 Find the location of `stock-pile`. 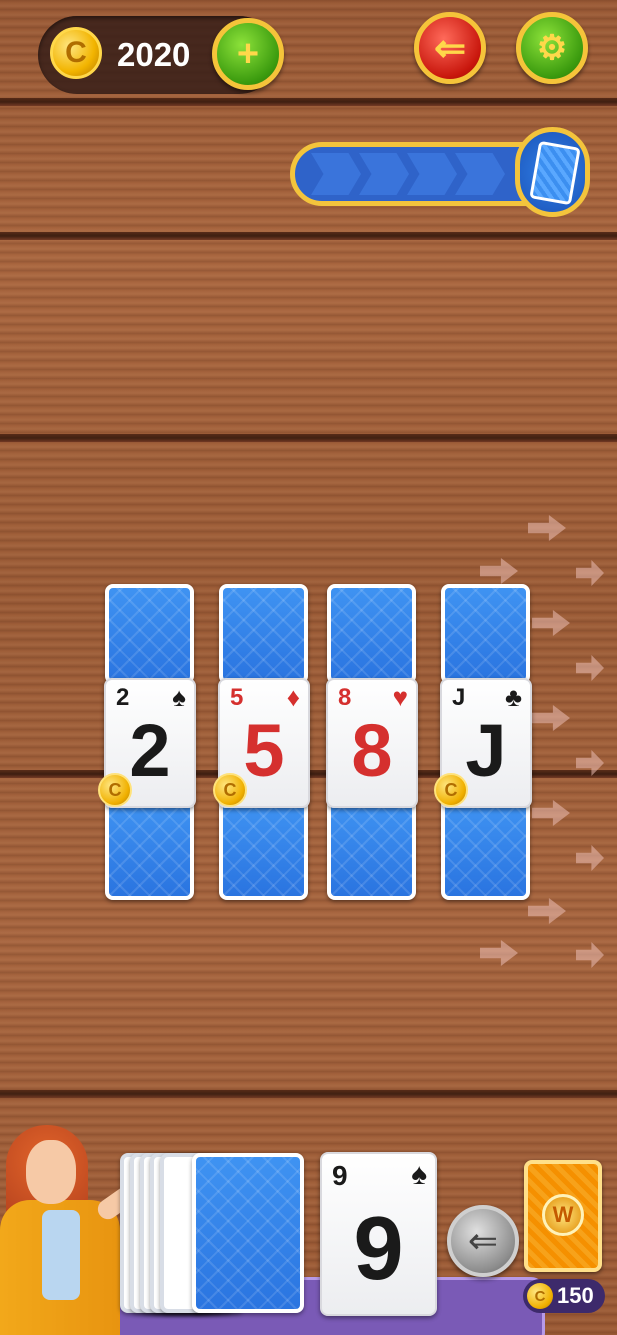

stock-pile is located at coordinates (248, 1233).